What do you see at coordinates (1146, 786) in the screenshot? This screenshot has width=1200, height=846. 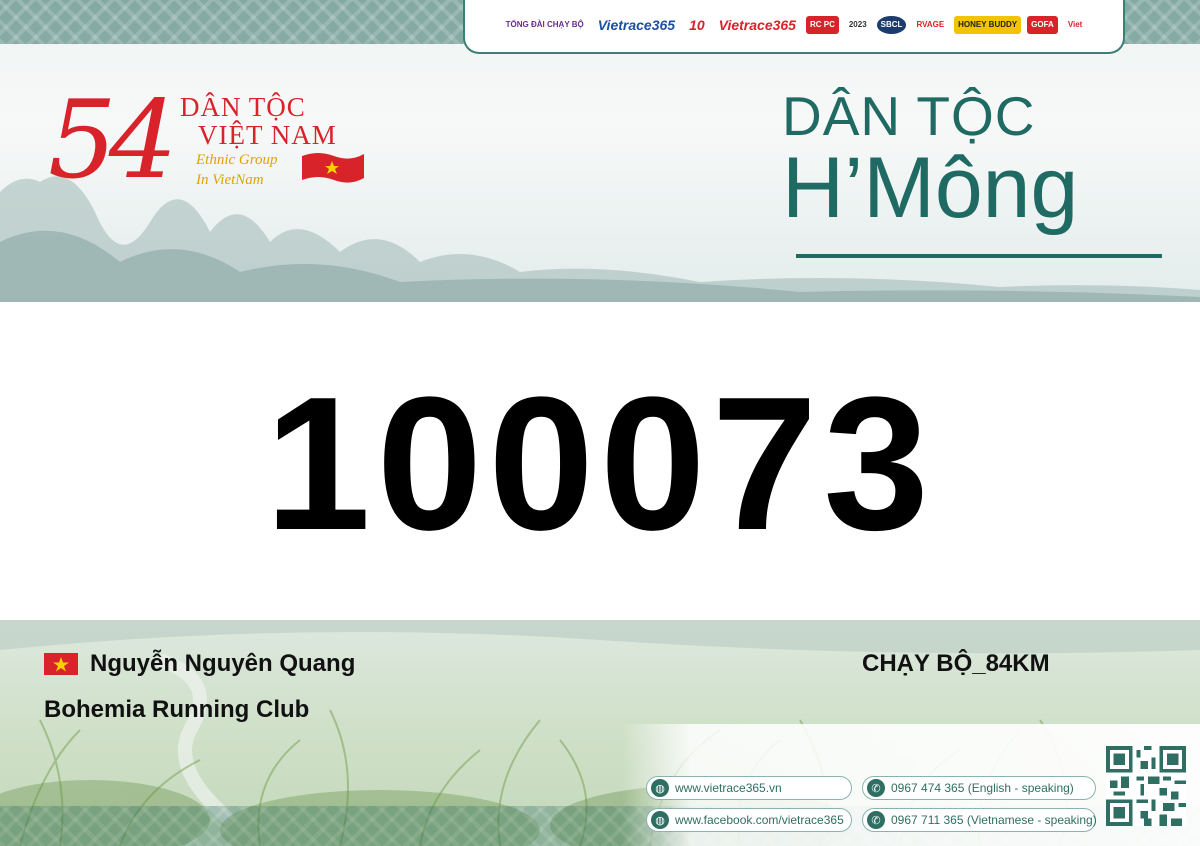 I see `qr-code` at bounding box center [1146, 786].